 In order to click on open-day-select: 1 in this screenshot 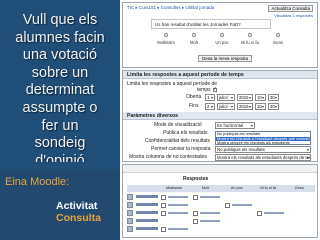, I will do `click(210, 97)`.